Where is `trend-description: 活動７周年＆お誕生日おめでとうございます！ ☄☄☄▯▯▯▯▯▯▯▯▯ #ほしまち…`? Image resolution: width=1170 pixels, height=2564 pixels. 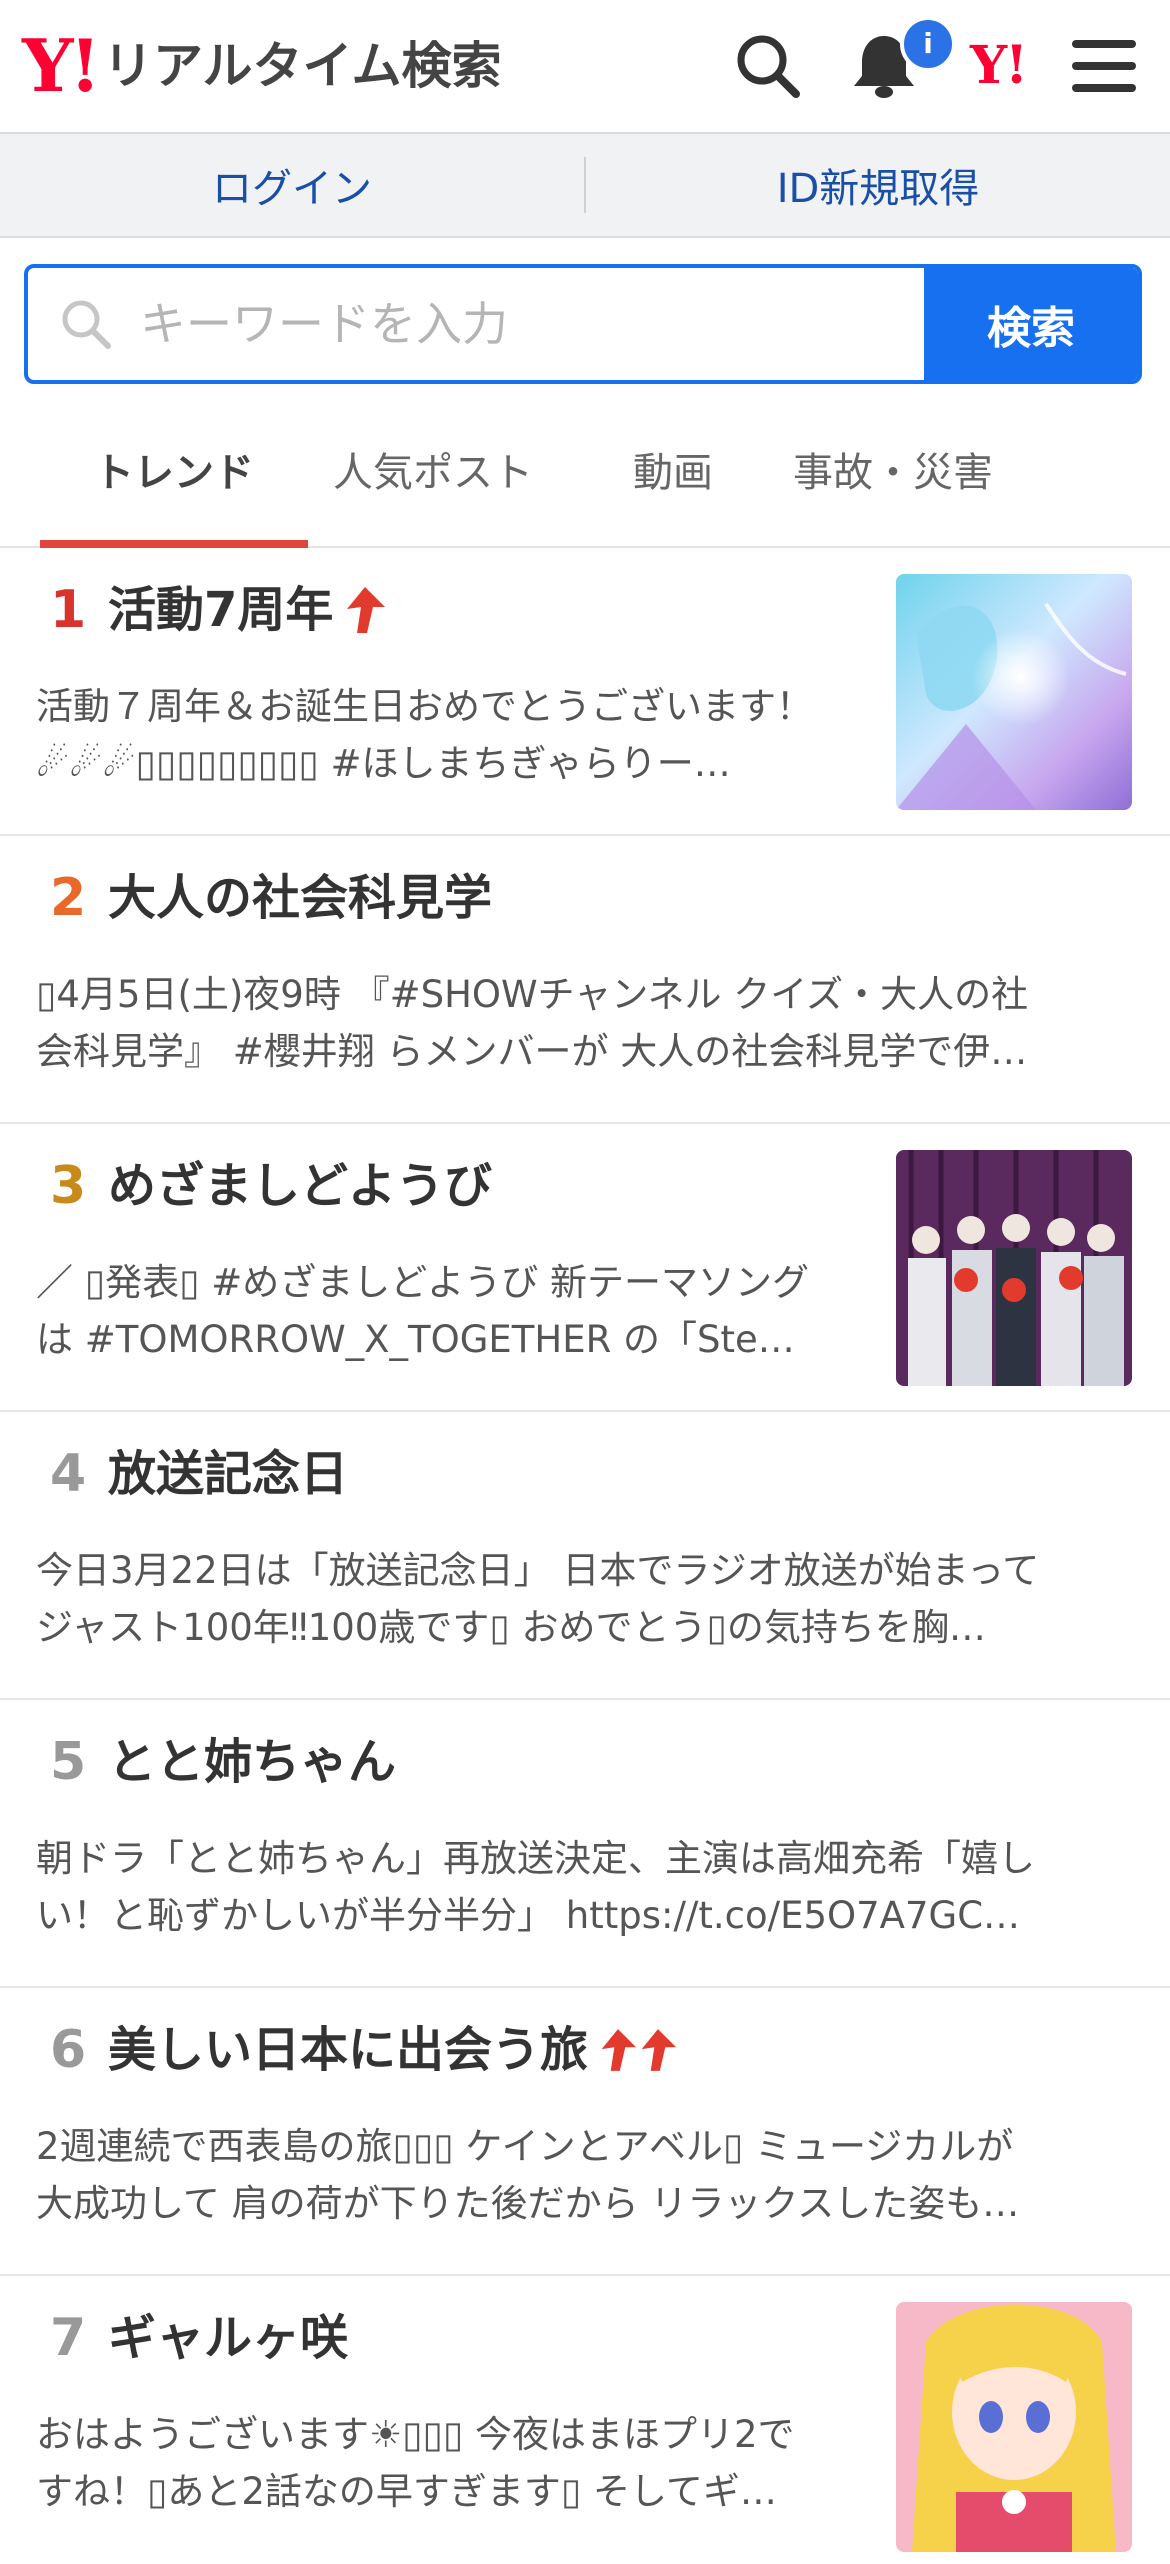
trend-description: 活動７周年＆お誕生日おめでとうございます！ ☄☄☄▯▯▯▯▯▯▯▯▯ #ほしまち… is located at coordinates (451, 735).